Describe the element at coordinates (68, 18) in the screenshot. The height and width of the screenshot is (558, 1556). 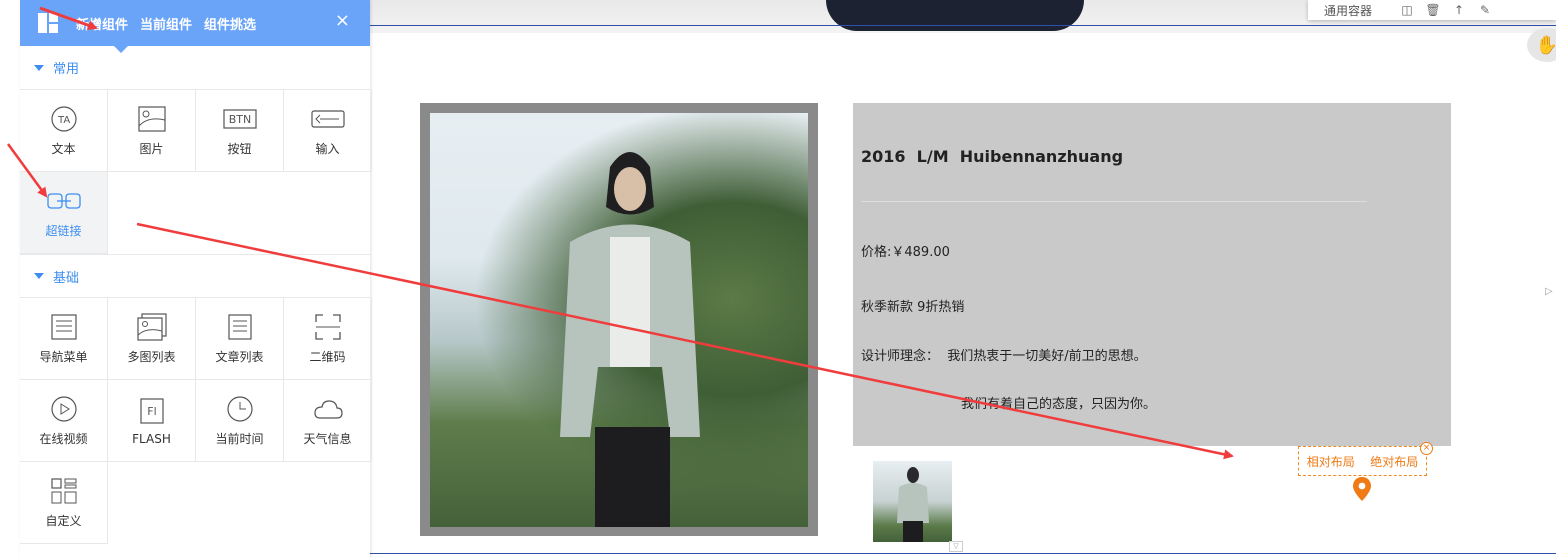
I see `annotation-arrow-to-tab` at that location.